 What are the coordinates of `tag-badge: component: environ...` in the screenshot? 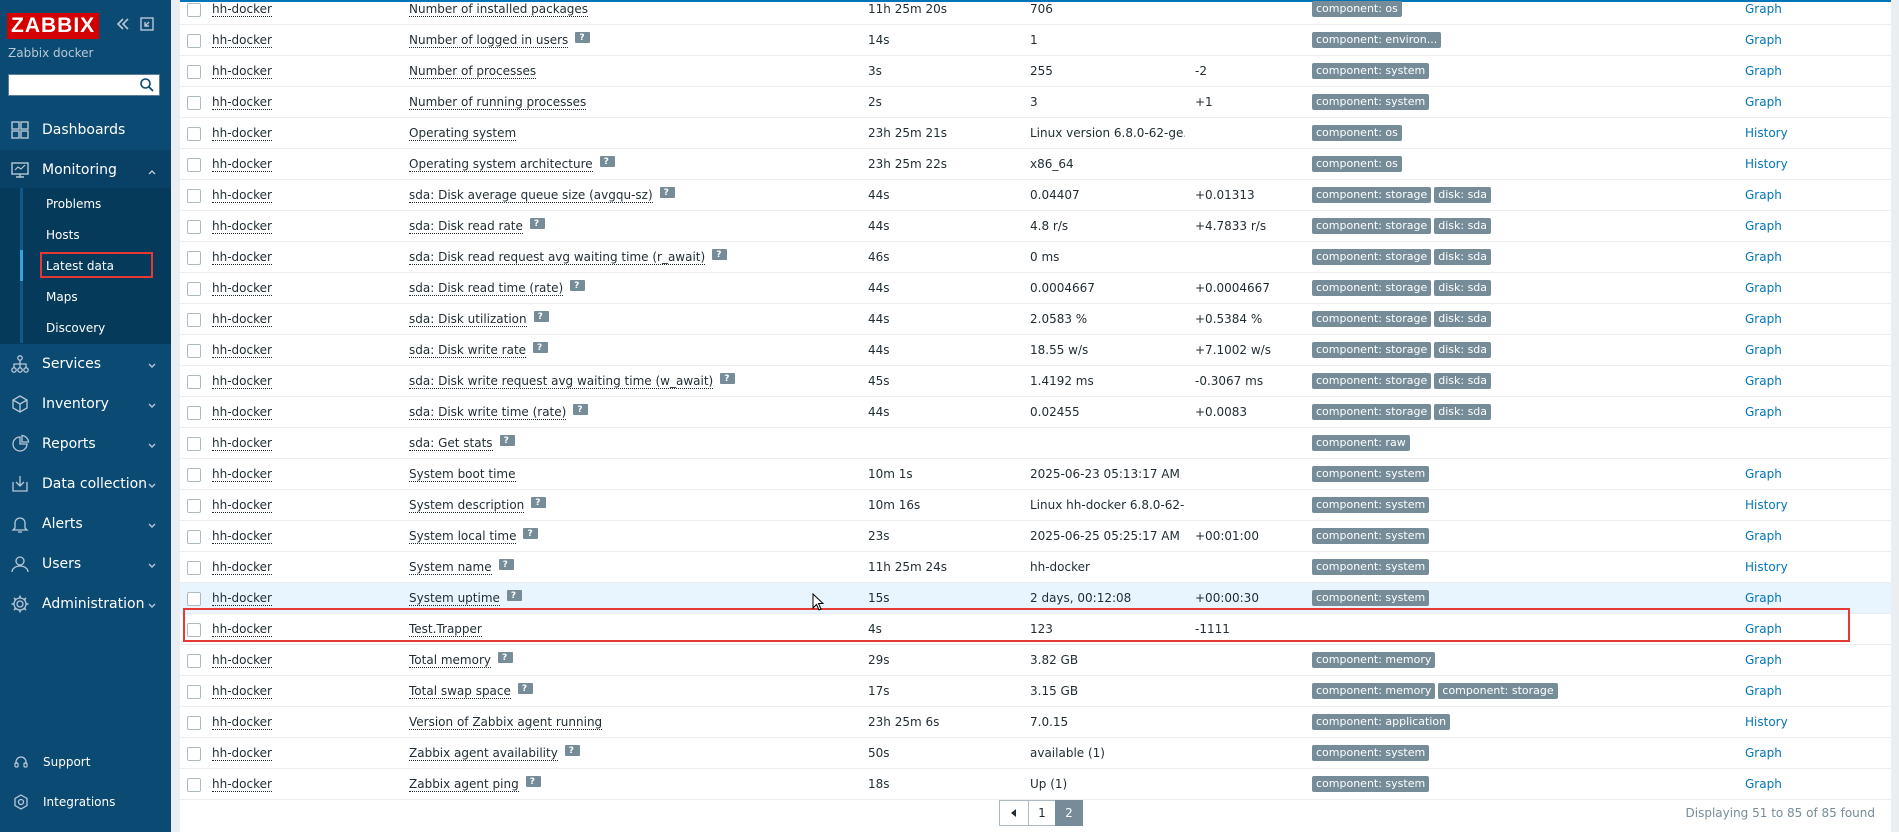 It's located at (1377, 39).